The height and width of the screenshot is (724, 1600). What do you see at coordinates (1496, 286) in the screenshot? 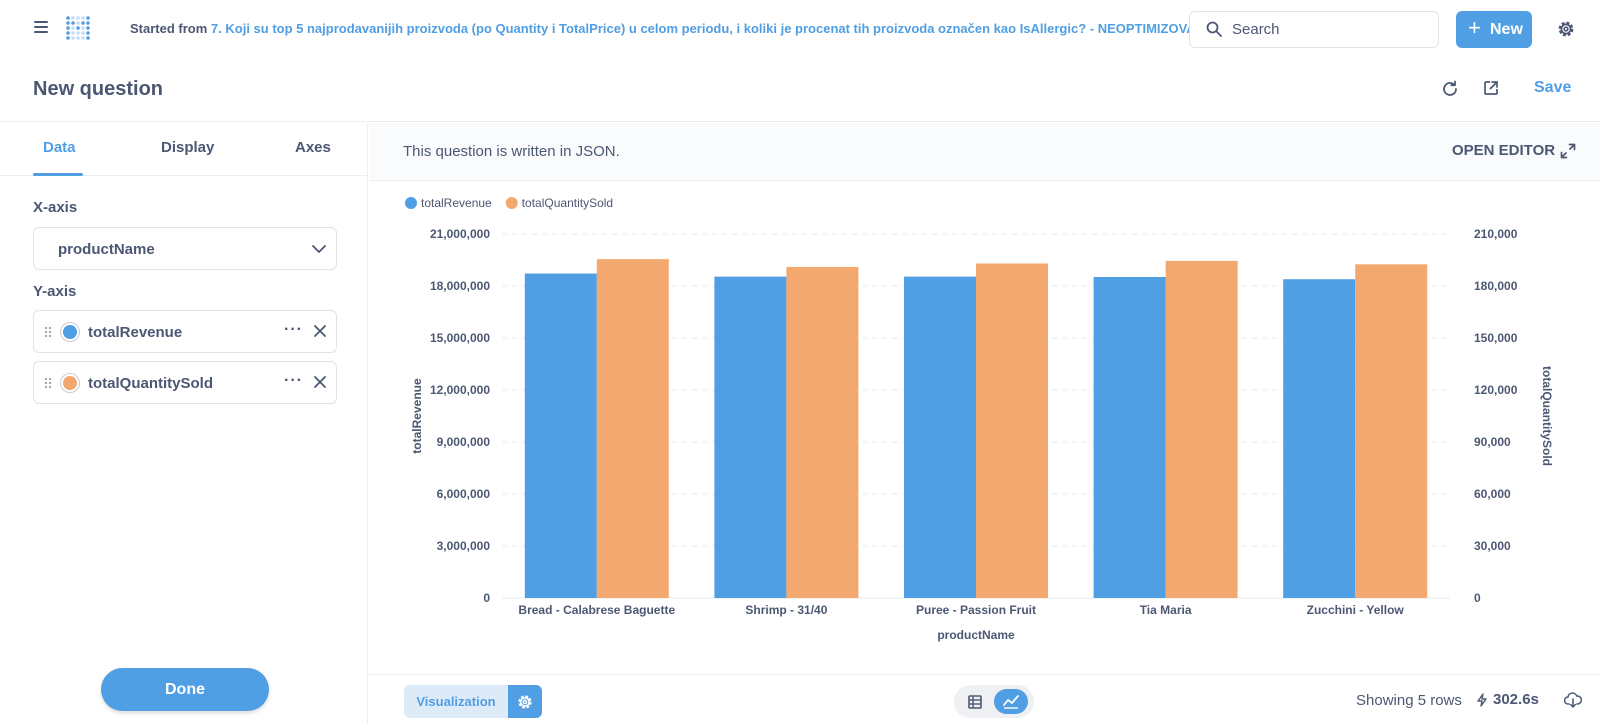
I see `y-tick-label-right: 180,000` at bounding box center [1496, 286].